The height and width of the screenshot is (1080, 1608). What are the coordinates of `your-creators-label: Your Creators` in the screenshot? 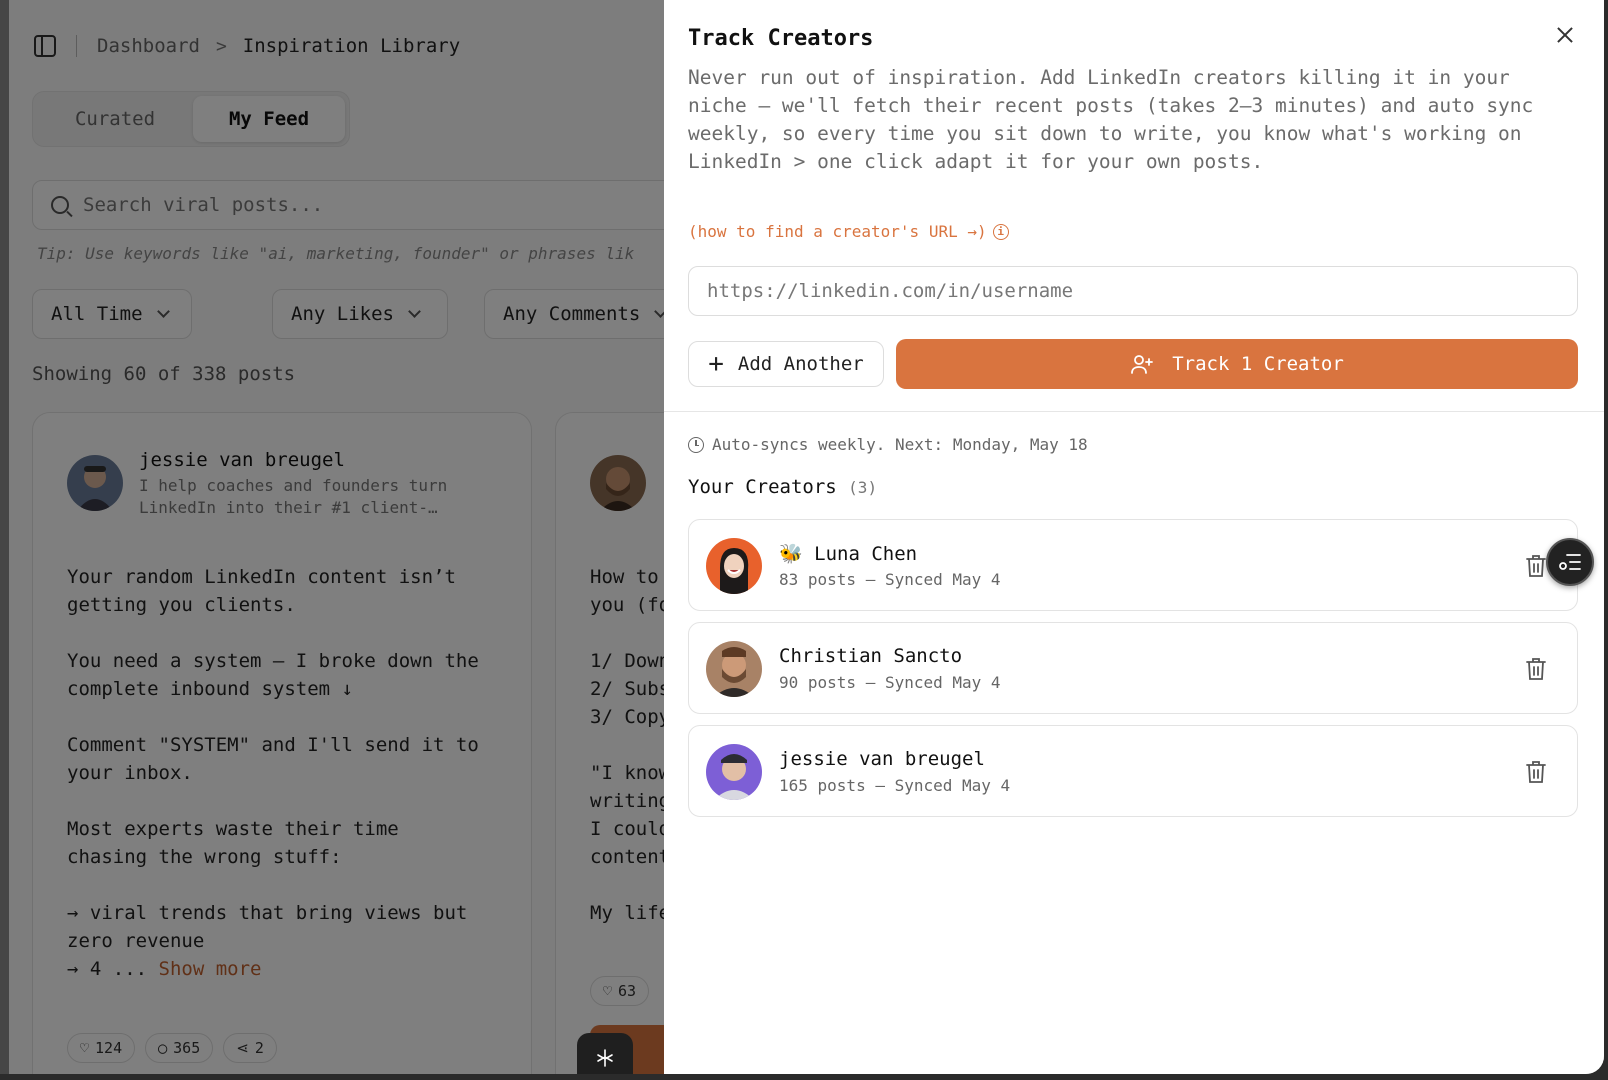 It's located at (762, 487).